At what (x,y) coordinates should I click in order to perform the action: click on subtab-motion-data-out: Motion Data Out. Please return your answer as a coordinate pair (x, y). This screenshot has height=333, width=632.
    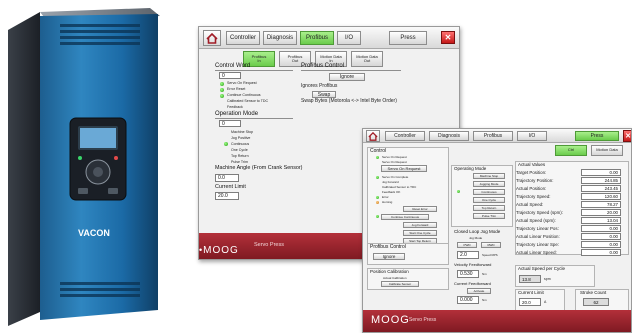
    Looking at the image, I should click on (367, 59).